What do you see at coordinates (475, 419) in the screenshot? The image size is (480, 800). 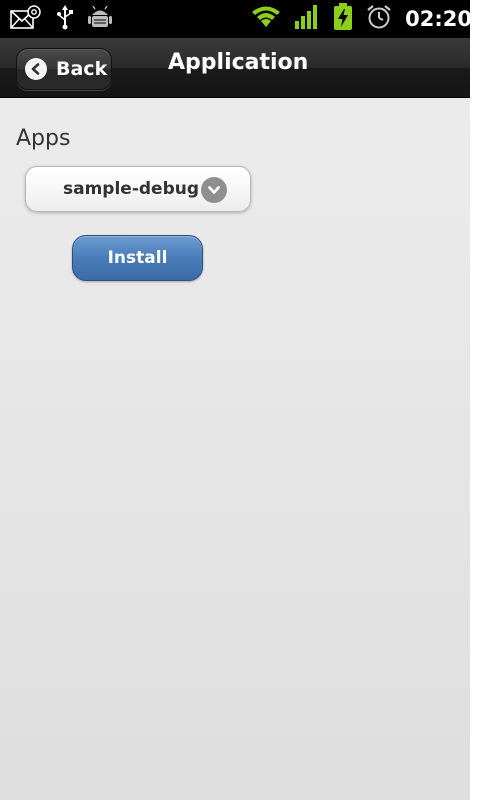 I see `edge-strip` at bounding box center [475, 419].